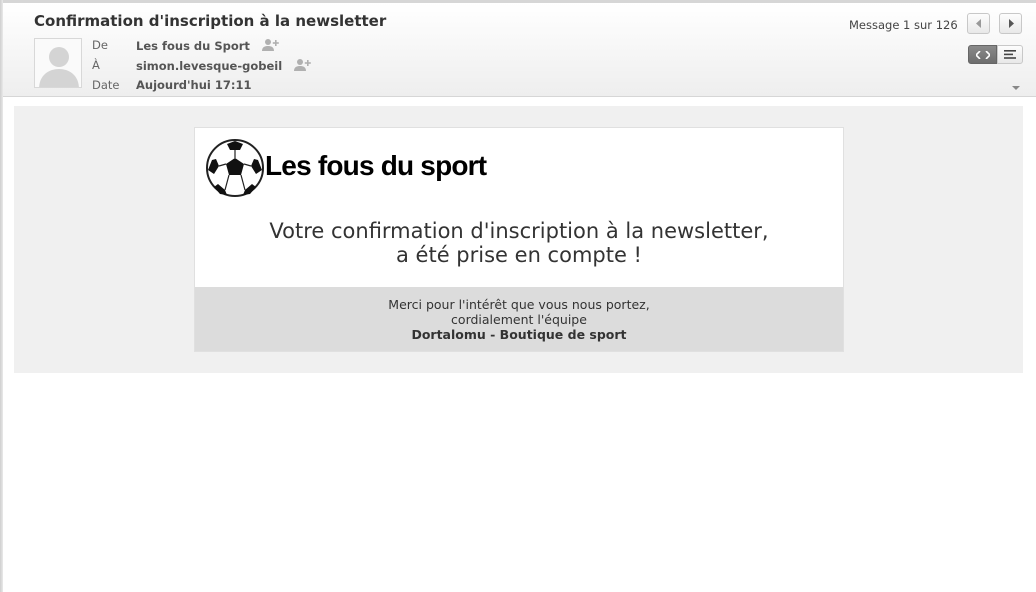 The height and width of the screenshot is (592, 1036). Describe the element at coordinates (96, 65) in the screenshot. I see `to-label: À` at that location.